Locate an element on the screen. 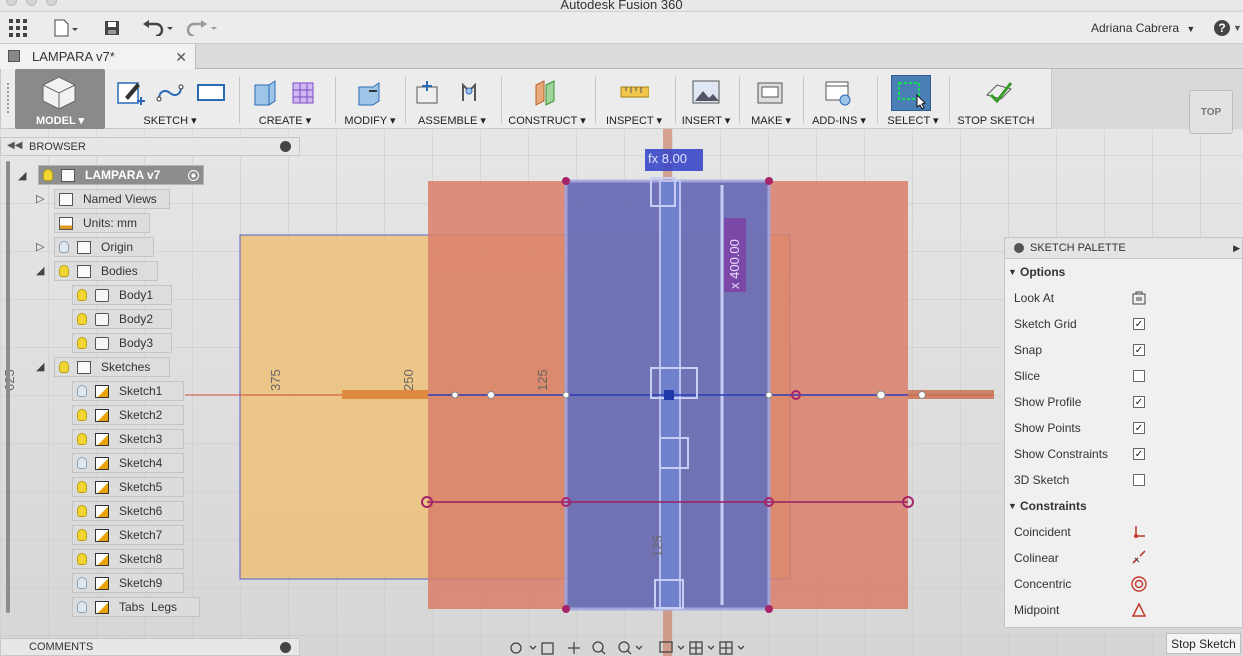 This screenshot has height=656, width=1243. dimension-fx-input: fx 8.00 is located at coordinates (667, 158).